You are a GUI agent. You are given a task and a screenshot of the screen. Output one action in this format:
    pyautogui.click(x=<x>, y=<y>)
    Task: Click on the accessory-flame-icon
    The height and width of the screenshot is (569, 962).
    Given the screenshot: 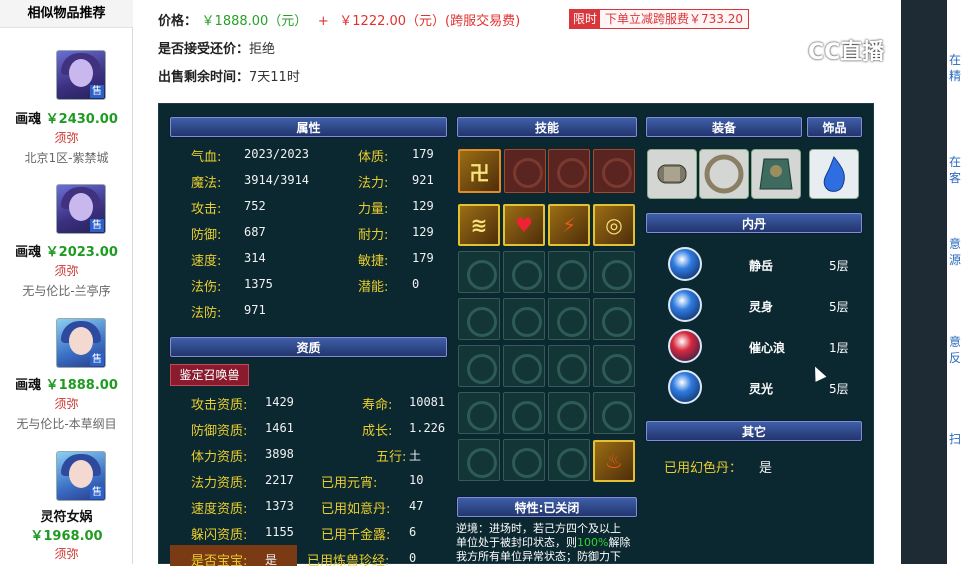 What is the action you would take?
    pyautogui.click(x=834, y=174)
    